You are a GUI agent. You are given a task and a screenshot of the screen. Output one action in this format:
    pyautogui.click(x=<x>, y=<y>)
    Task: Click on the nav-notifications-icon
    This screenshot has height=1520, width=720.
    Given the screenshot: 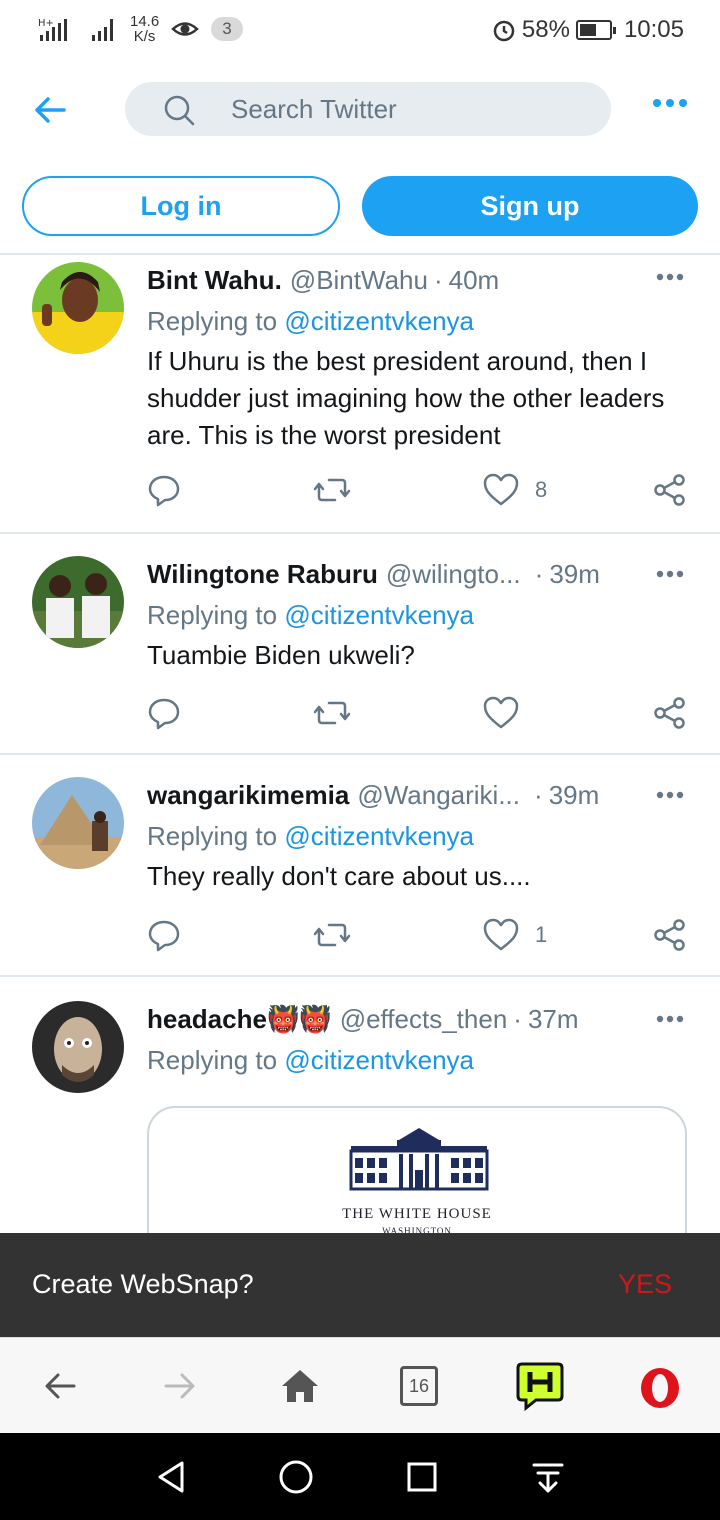 What is the action you would take?
    pyautogui.click(x=548, y=1477)
    